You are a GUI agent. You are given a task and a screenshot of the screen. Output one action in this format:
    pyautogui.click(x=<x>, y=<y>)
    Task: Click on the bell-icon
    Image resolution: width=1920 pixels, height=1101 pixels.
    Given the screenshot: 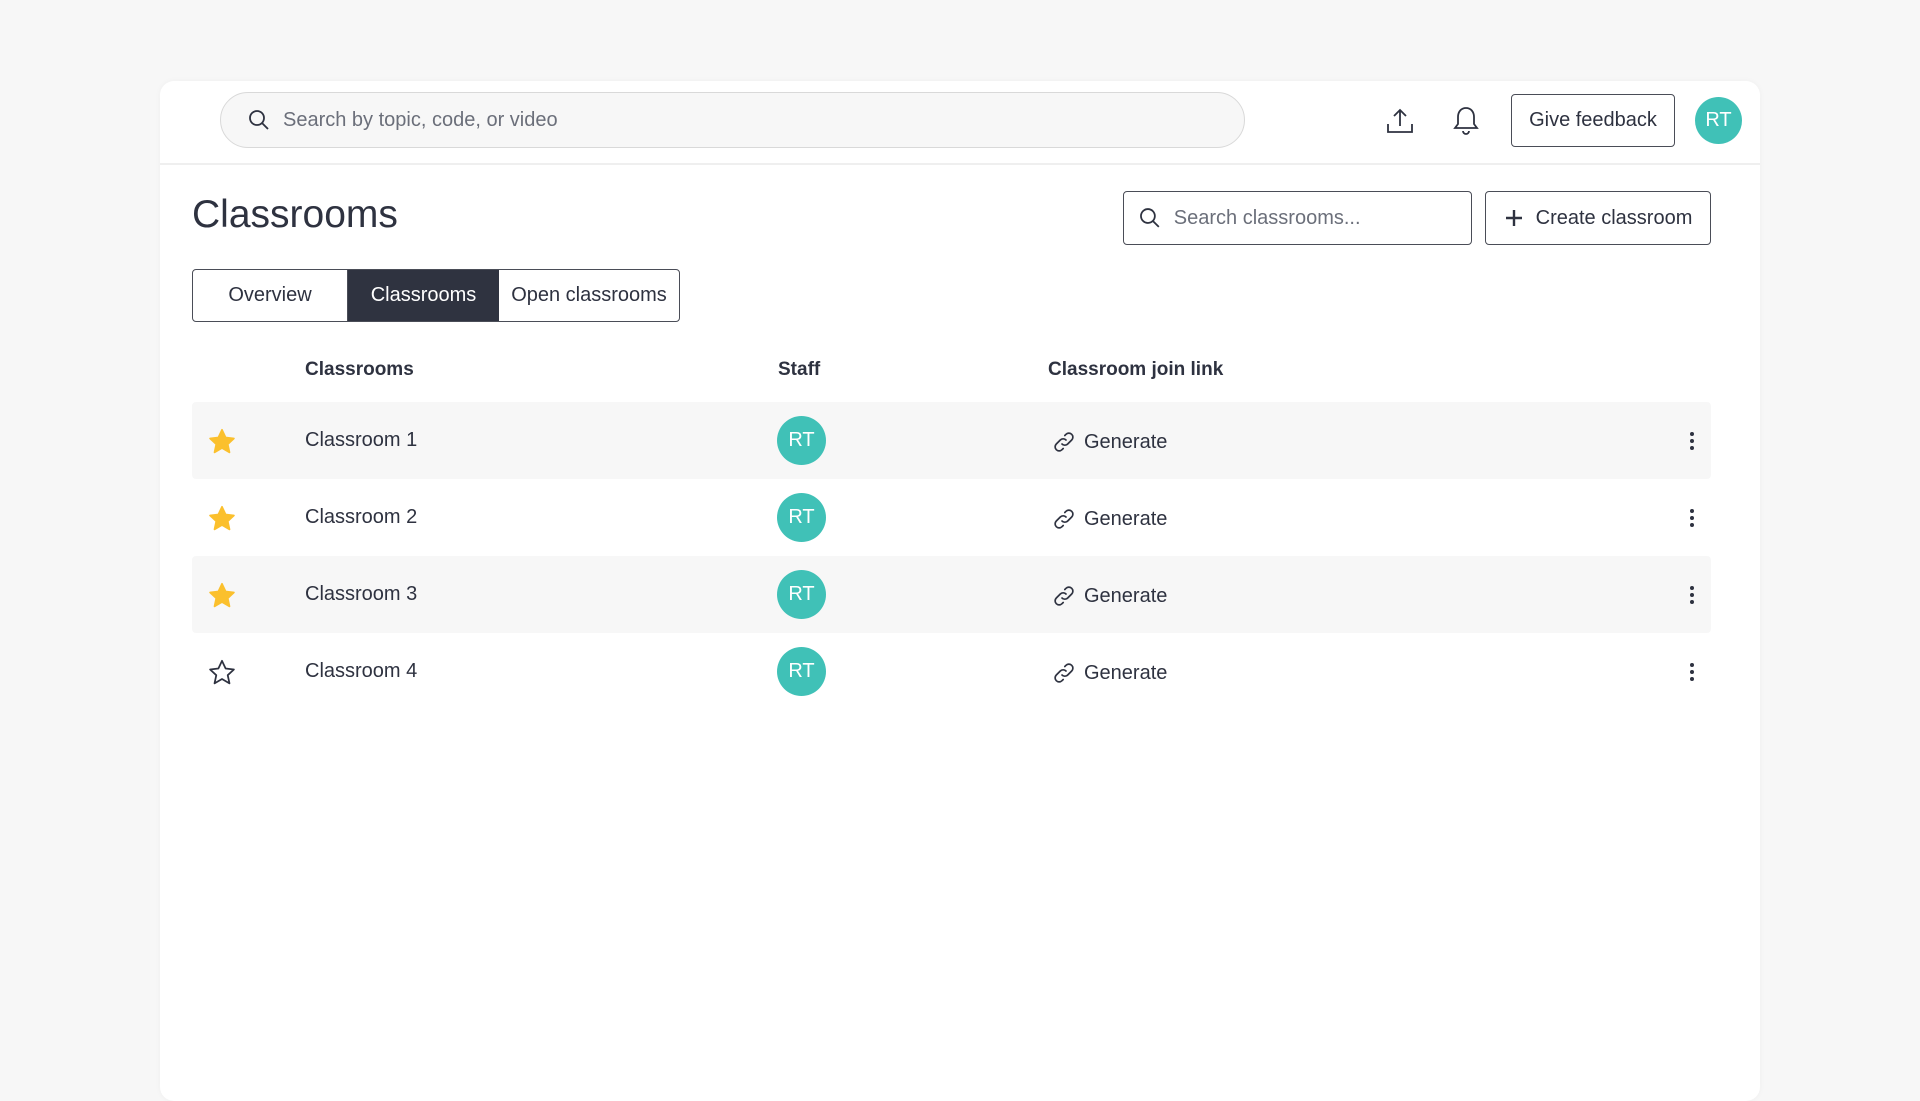 What is the action you would take?
    pyautogui.click(x=1466, y=121)
    